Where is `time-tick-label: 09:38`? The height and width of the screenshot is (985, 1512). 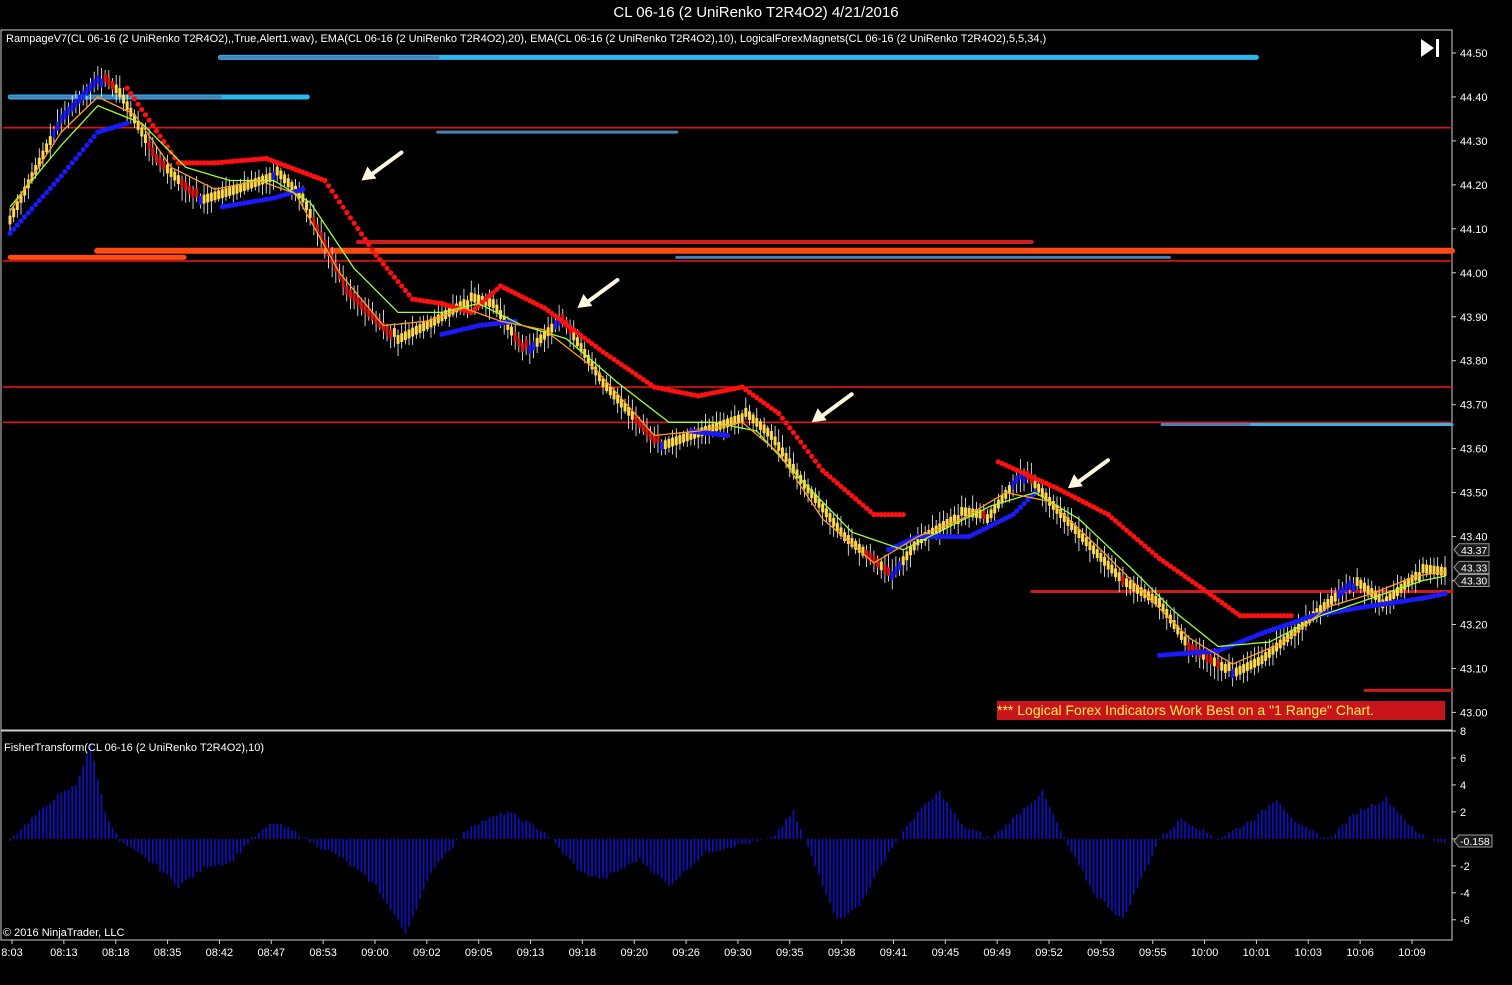
time-tick-label: 09:38 is located at coordinates (842, 953).